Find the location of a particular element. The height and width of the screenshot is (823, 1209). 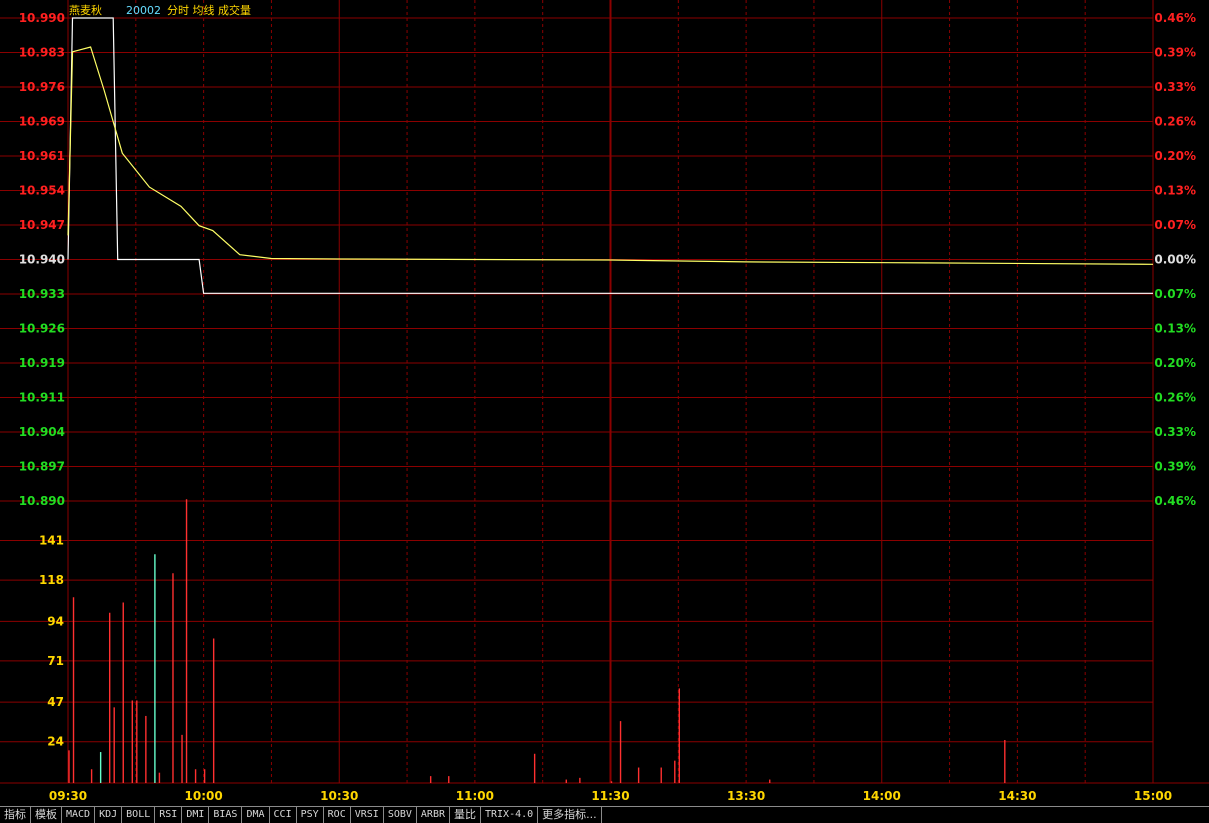

time-tick-label: 10:00 is located at coordinates (204, 796).